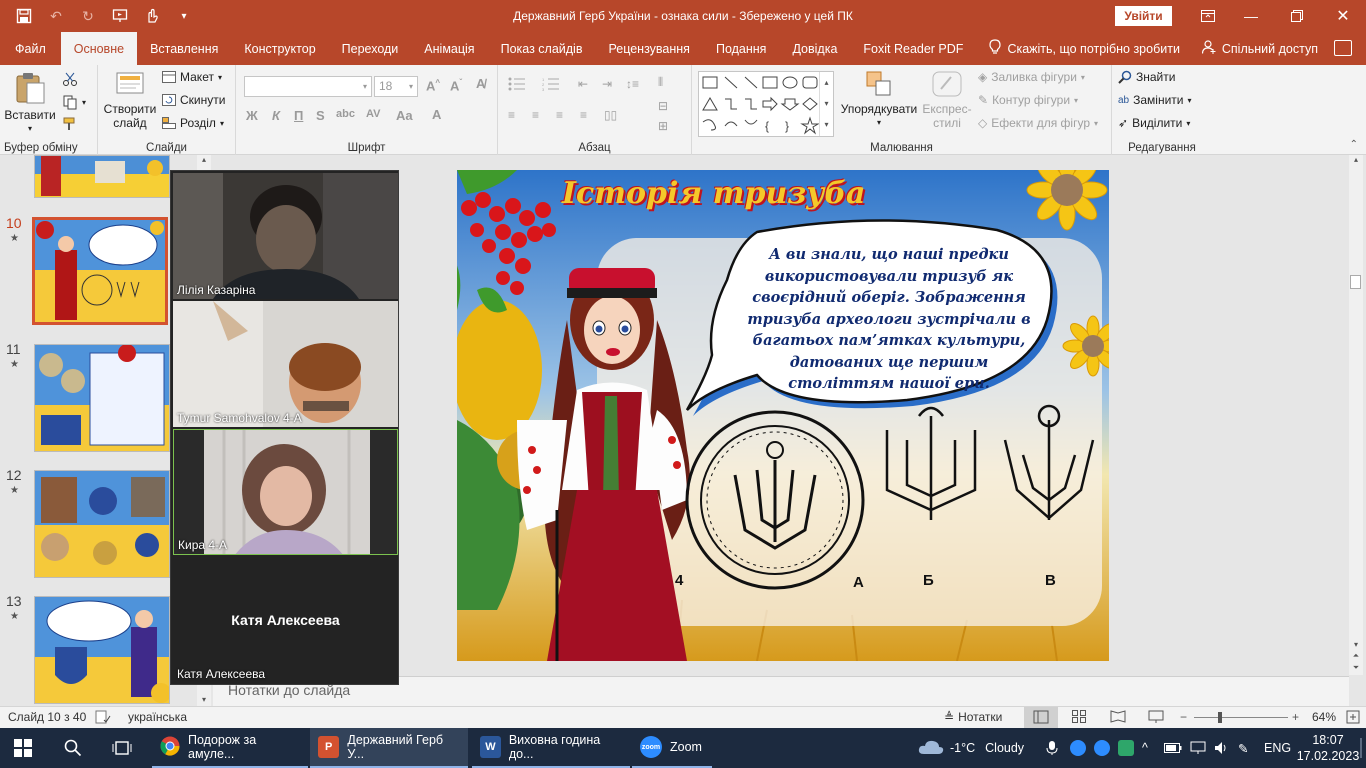  I want to click on shape-effects-button: ◇ Ефекти для фігур ▾, so click(1038, 123).